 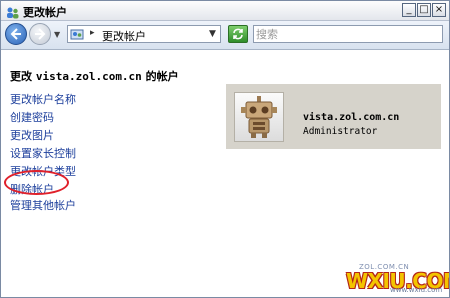 I want to click on create-password-link: 创建密码, so click(x=43, y=118).